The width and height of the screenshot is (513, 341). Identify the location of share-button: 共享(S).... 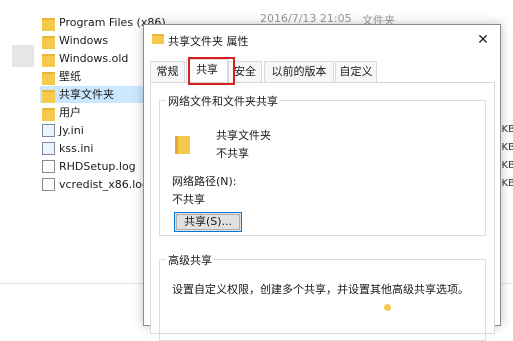
(208, 222).